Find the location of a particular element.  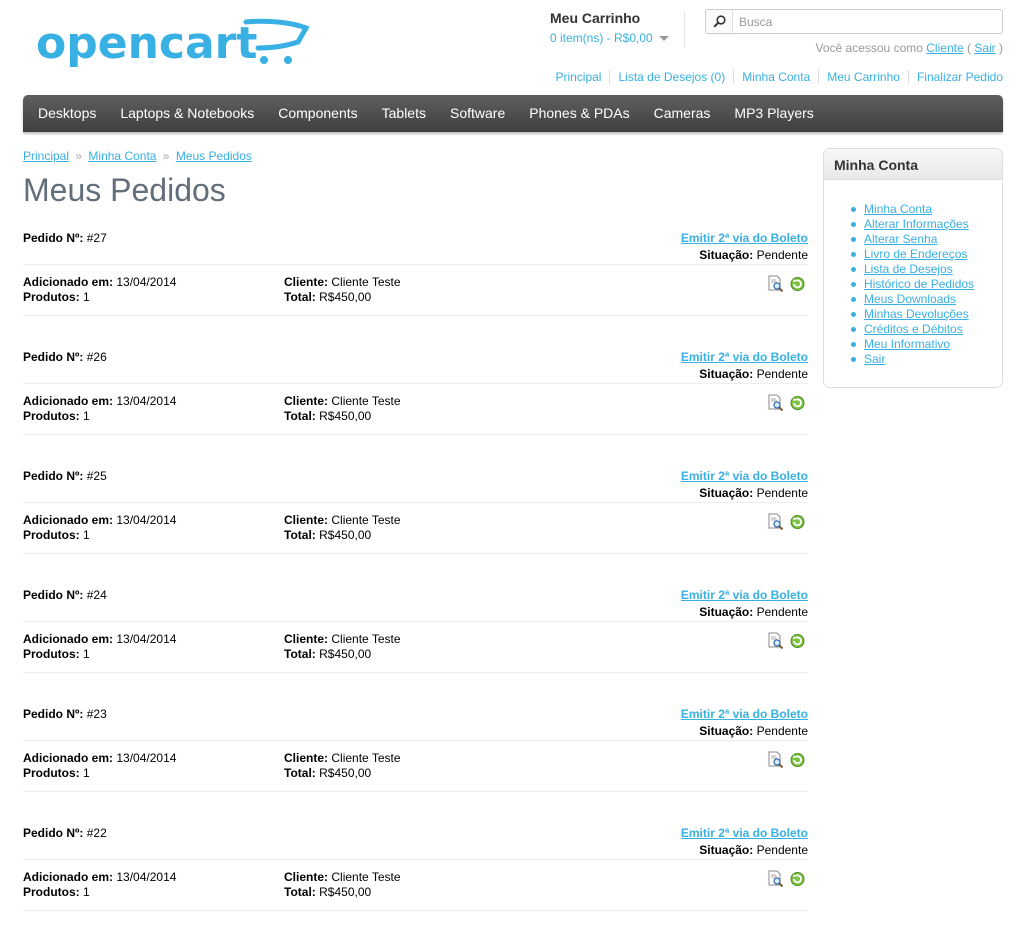

menu-item-phones: Phones & PDAs is located at coordinates (579, 113).